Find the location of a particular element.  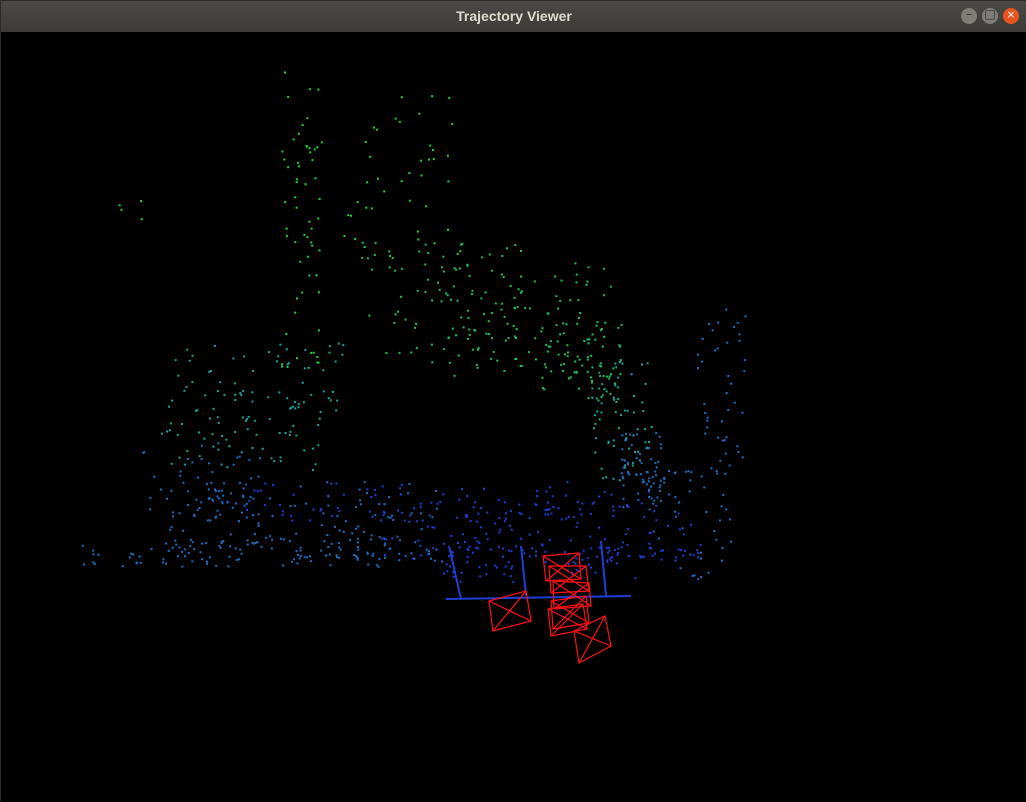

close-icon: × is located at coordinates (1011, 14).